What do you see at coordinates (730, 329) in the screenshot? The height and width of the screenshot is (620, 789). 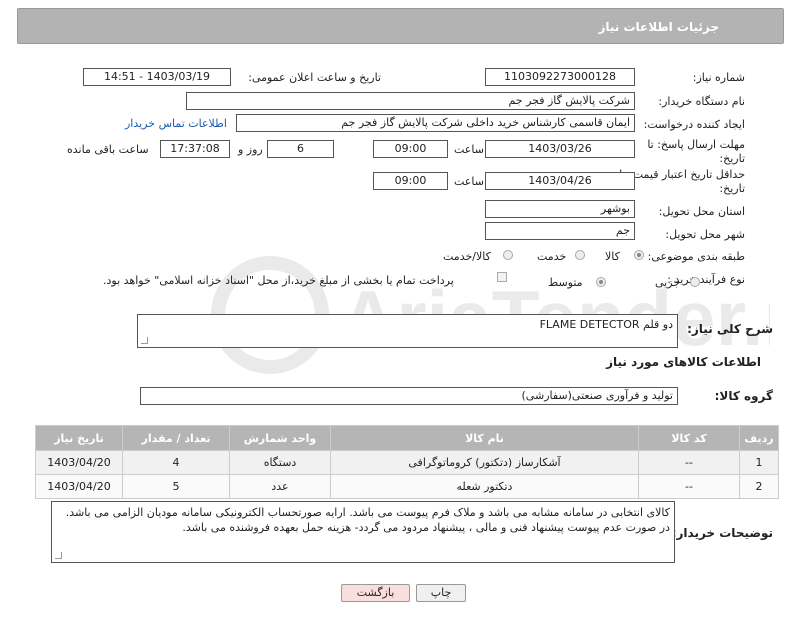 I see `summary-label: شرح کلی نیاز:` at bounding box center [730, 329].